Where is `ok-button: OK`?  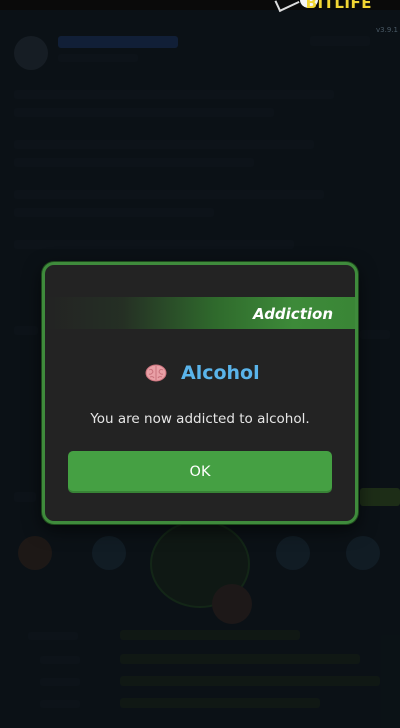 ok-button: OK is located at coordinates (200, 472).